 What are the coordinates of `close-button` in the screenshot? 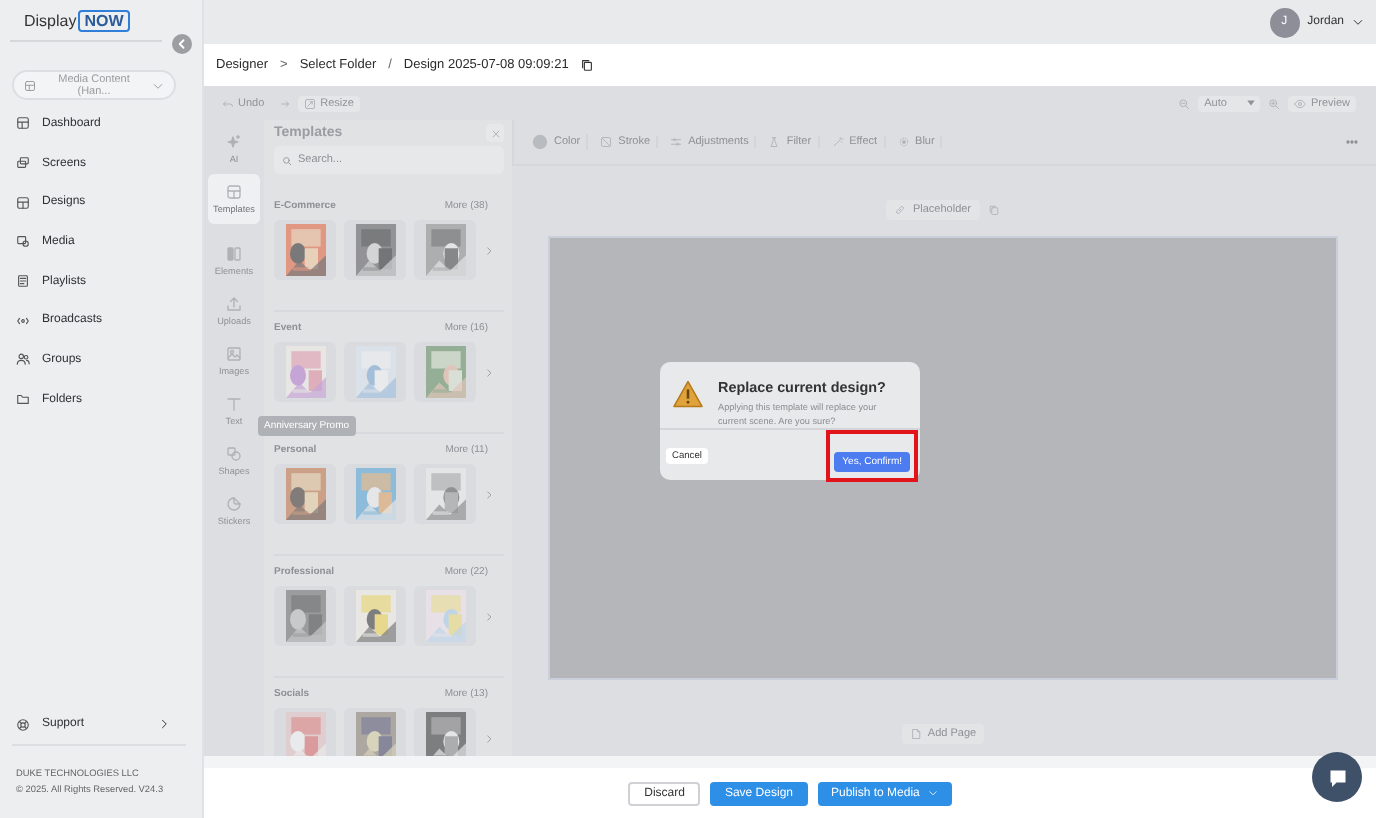 It's located at (495, 133).